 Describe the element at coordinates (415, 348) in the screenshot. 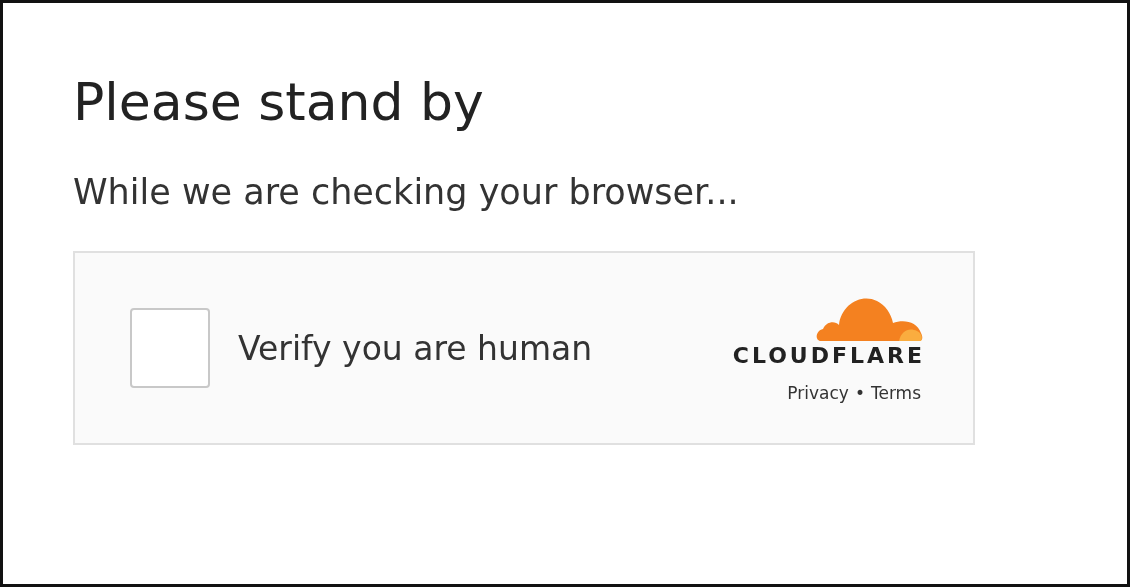

I see `checkbox-label: Verify you are human` at that location.